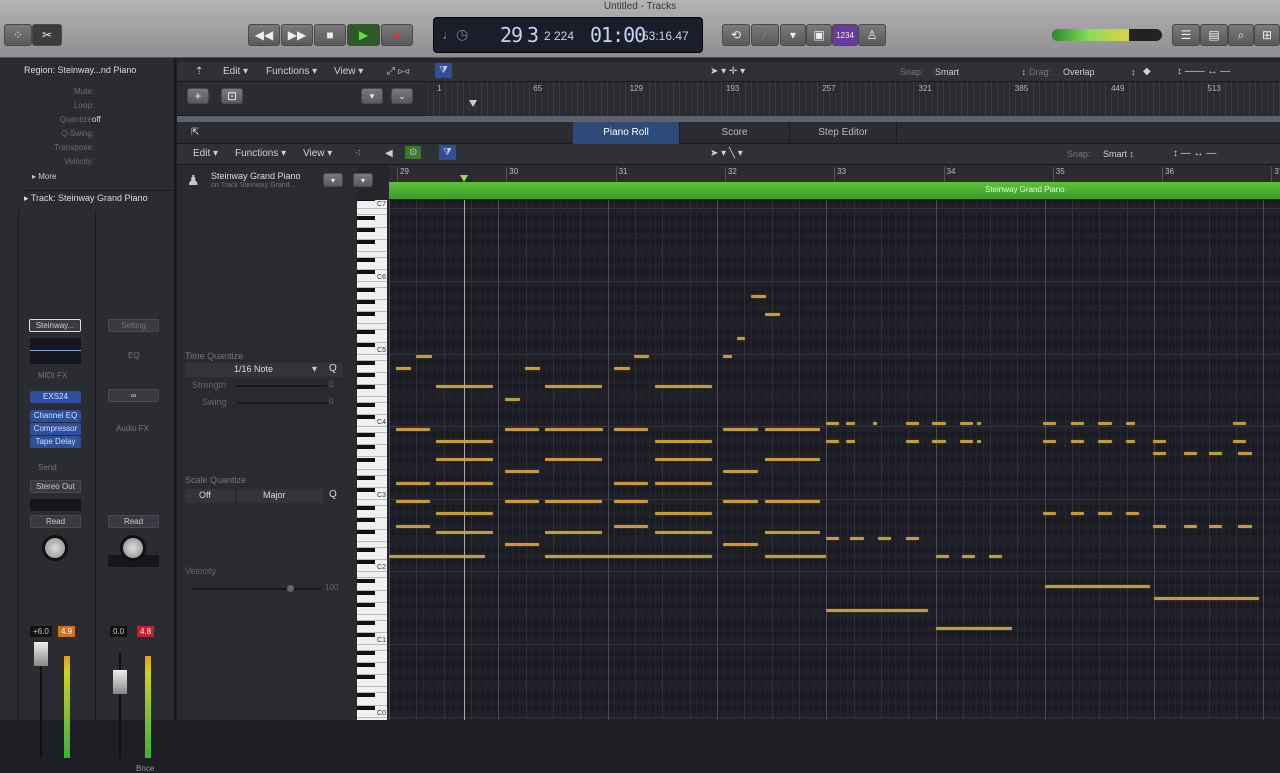 This screenshot has width=1280, height=773. What do you see at coordinates (99, 197) in the screenshot?
I see `track-header: ▸ Track: Steinway Grand Piano` at bounding box center [99, 197].